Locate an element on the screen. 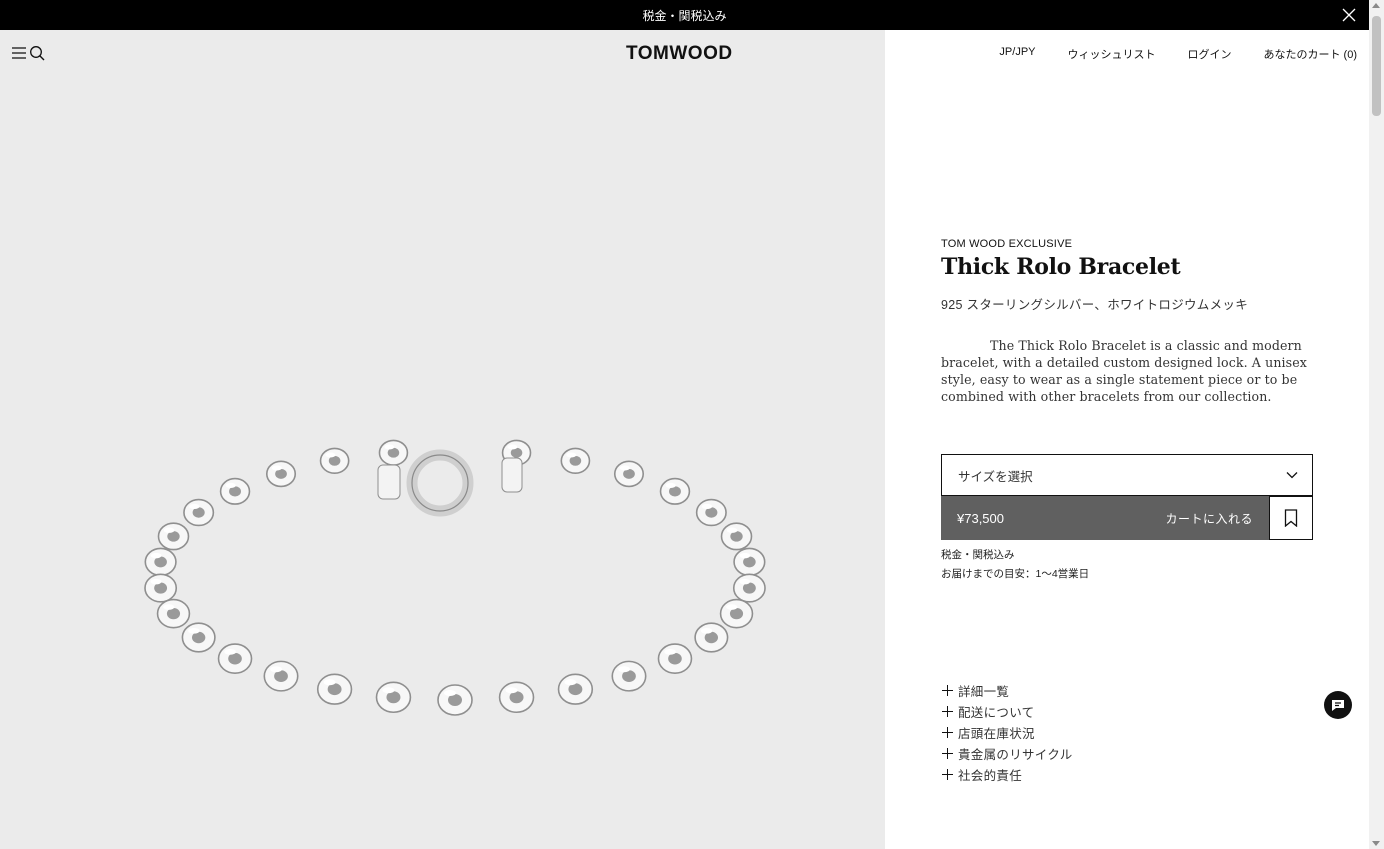 The image size is (1384, 849). product-title: Thick Rolo Bracelet is located at coordinates (1061, 267).